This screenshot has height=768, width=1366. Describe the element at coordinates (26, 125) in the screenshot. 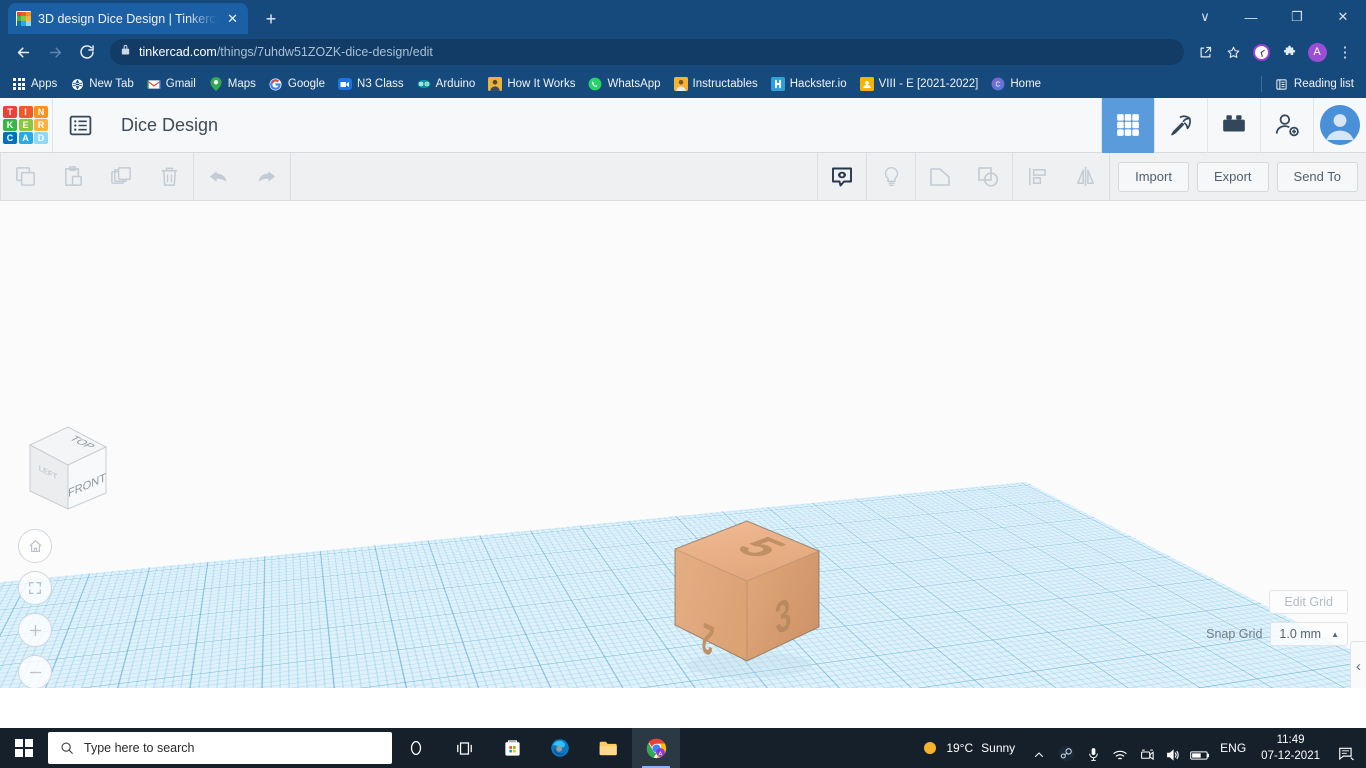

I see `tinkercad-logo: T I N K E R C A D` at that location.